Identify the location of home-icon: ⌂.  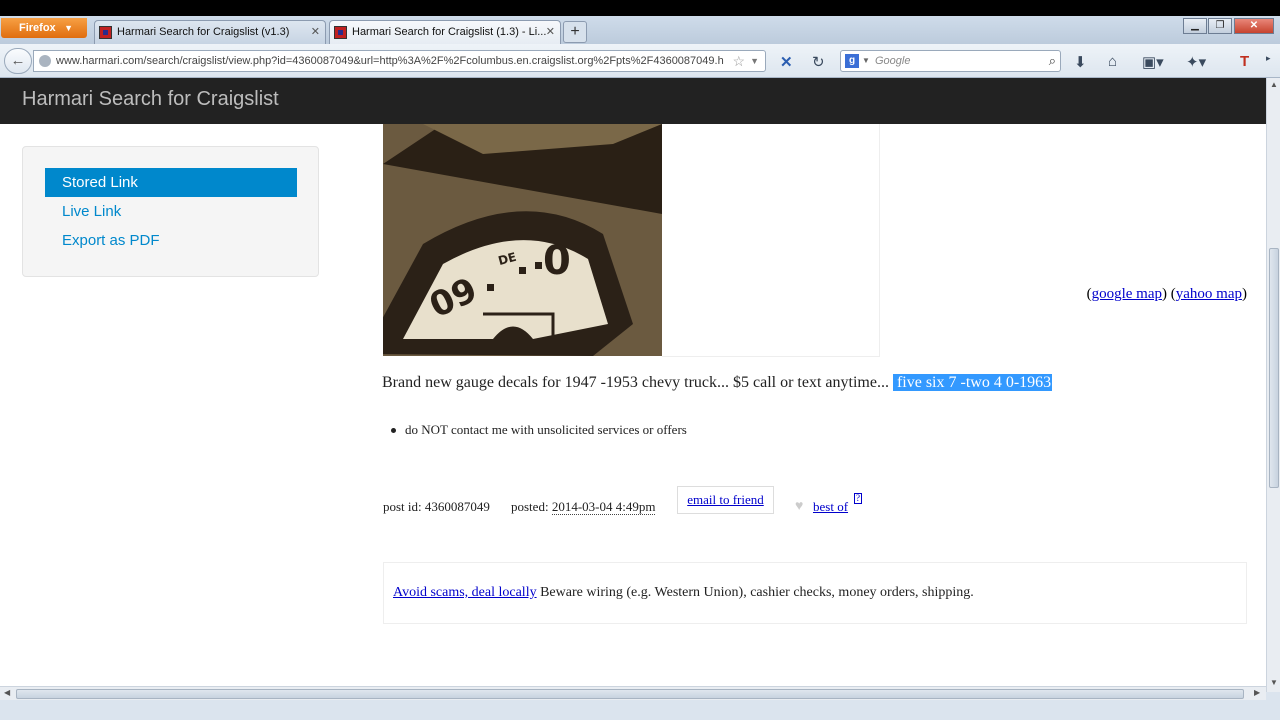
(1112, 61).